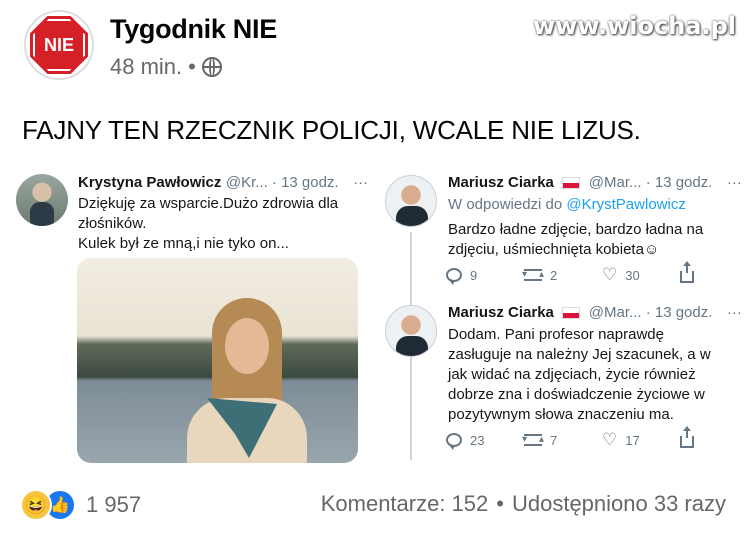 This screenshot has height=544, width=750. Describe the element at coordinates (477, 440) in the screenshot. I see `reply-count: 23` at that location.